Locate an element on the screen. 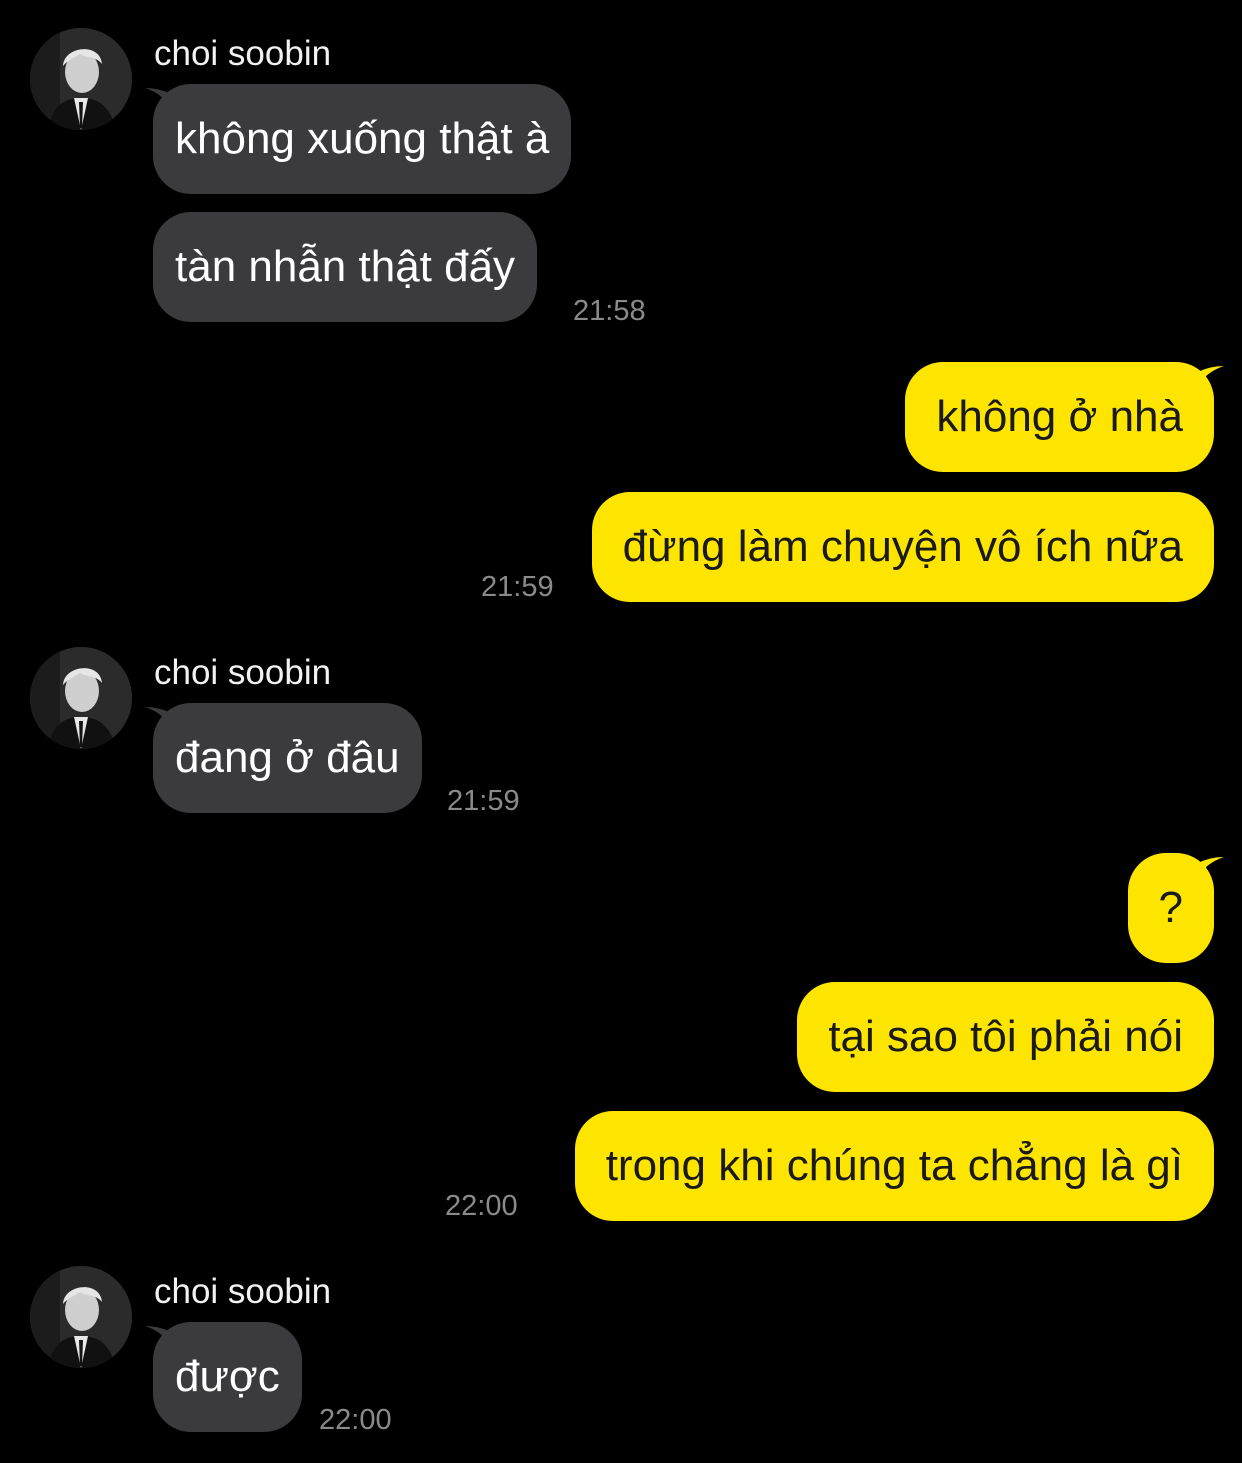 The image size is (1242, 1463). incoming-message-bubble: đang ở đâu is located at coordinates (287, 758).